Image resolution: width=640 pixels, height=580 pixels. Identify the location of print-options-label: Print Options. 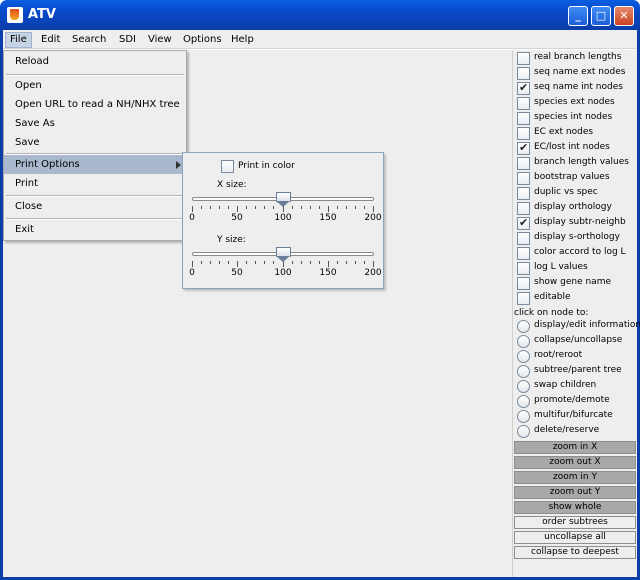
(47, 164).